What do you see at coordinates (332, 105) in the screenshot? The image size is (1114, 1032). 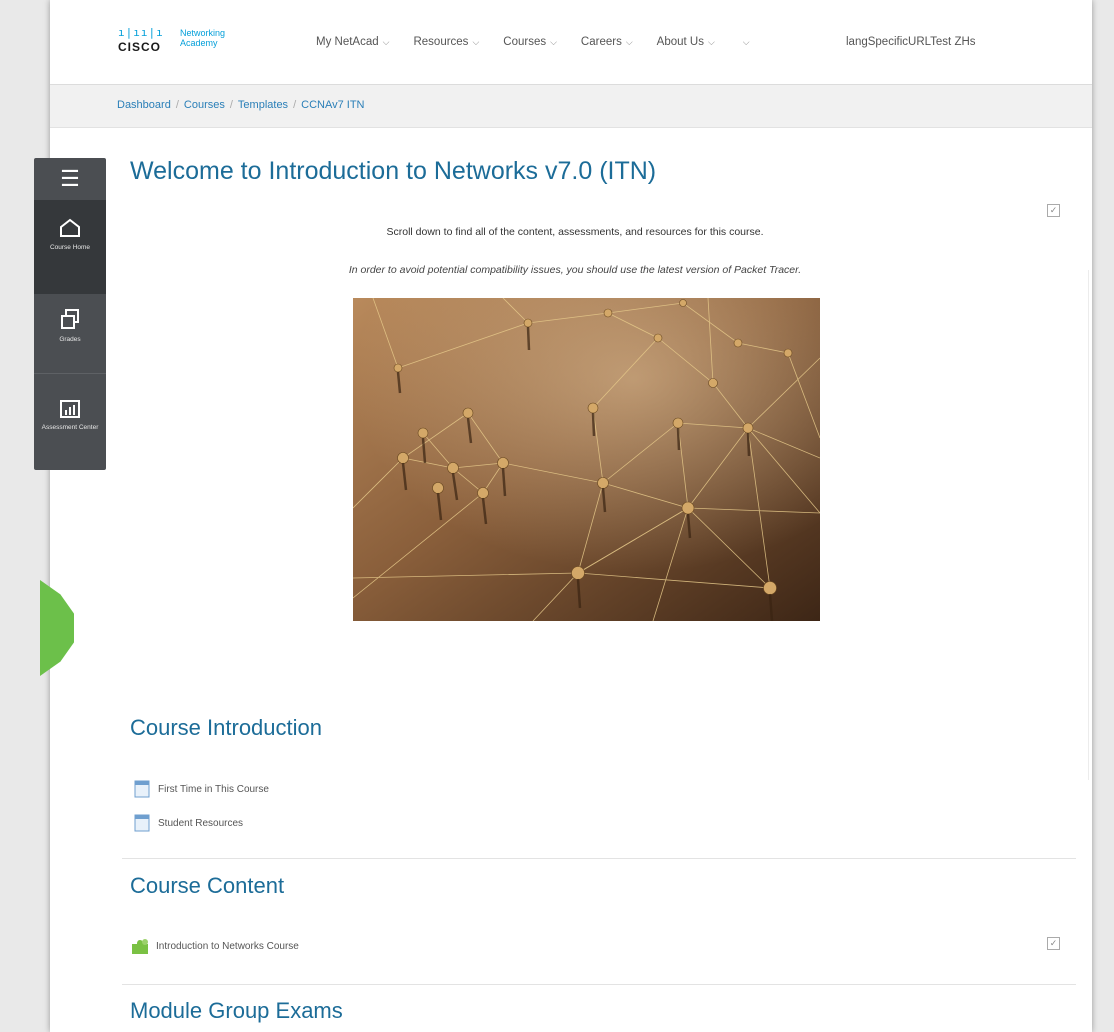 I see `breadcrumb-ccnav7-itn: CCNAv7 ITN` at bounding box center [332, 105].